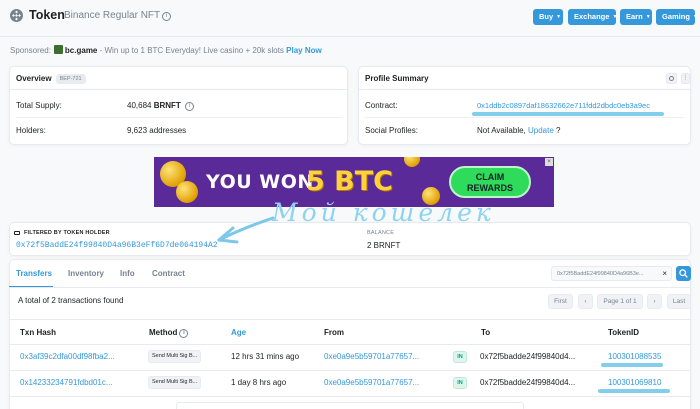 Image resolution: width=700 pixels, height=409 pixels. What do you see at coordinates (685, 78) in the screenshot?
I see `more-button: ⋮` at bounding box center [685, 78].